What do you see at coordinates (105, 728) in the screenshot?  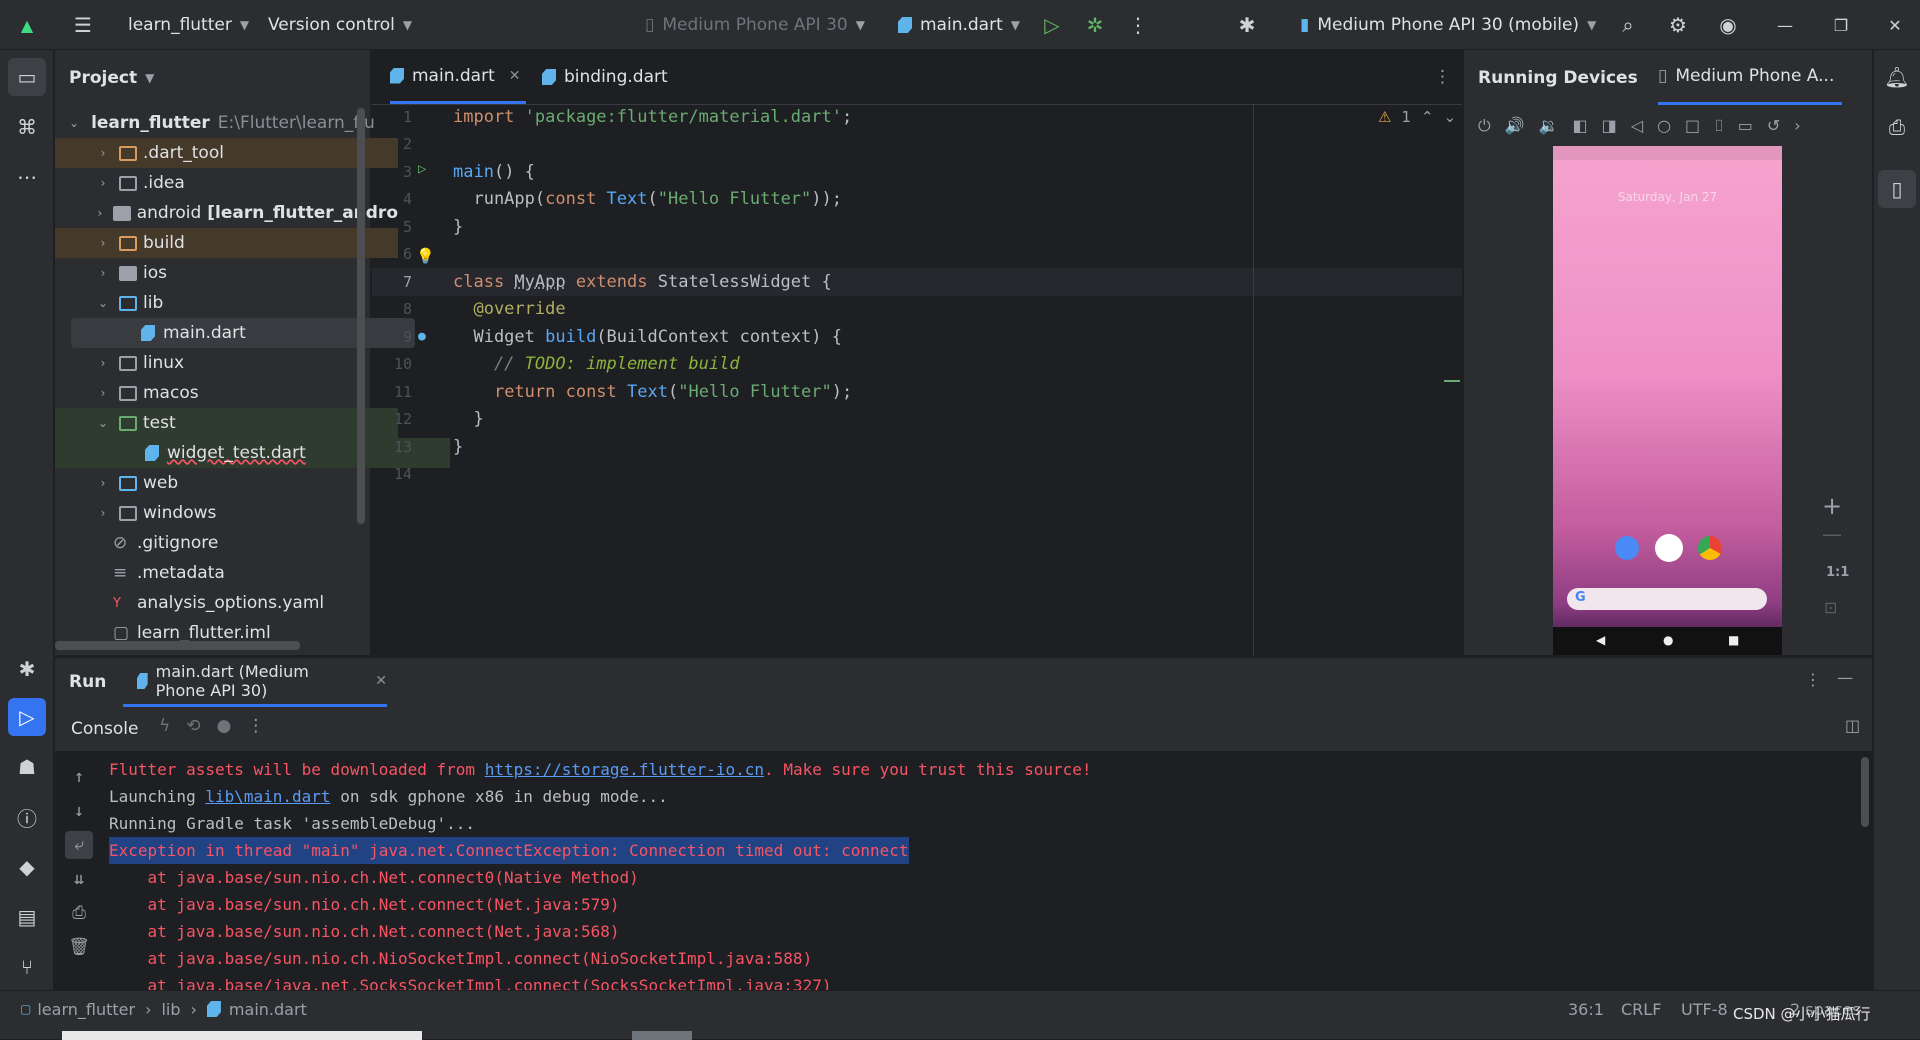 I see `console-tab: Console` at bounding box center [105, 728].